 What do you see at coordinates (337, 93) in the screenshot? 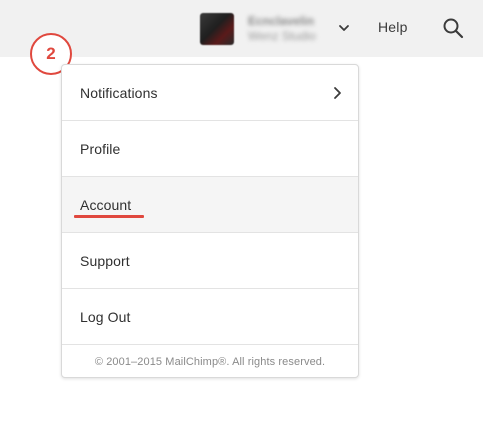
I see `chevron-right-icon` at bounding box center [337, 93].